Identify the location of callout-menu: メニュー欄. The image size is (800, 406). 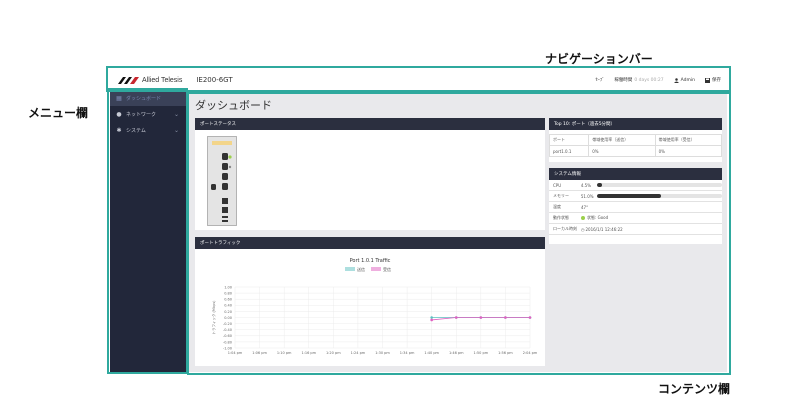
(58, 113).